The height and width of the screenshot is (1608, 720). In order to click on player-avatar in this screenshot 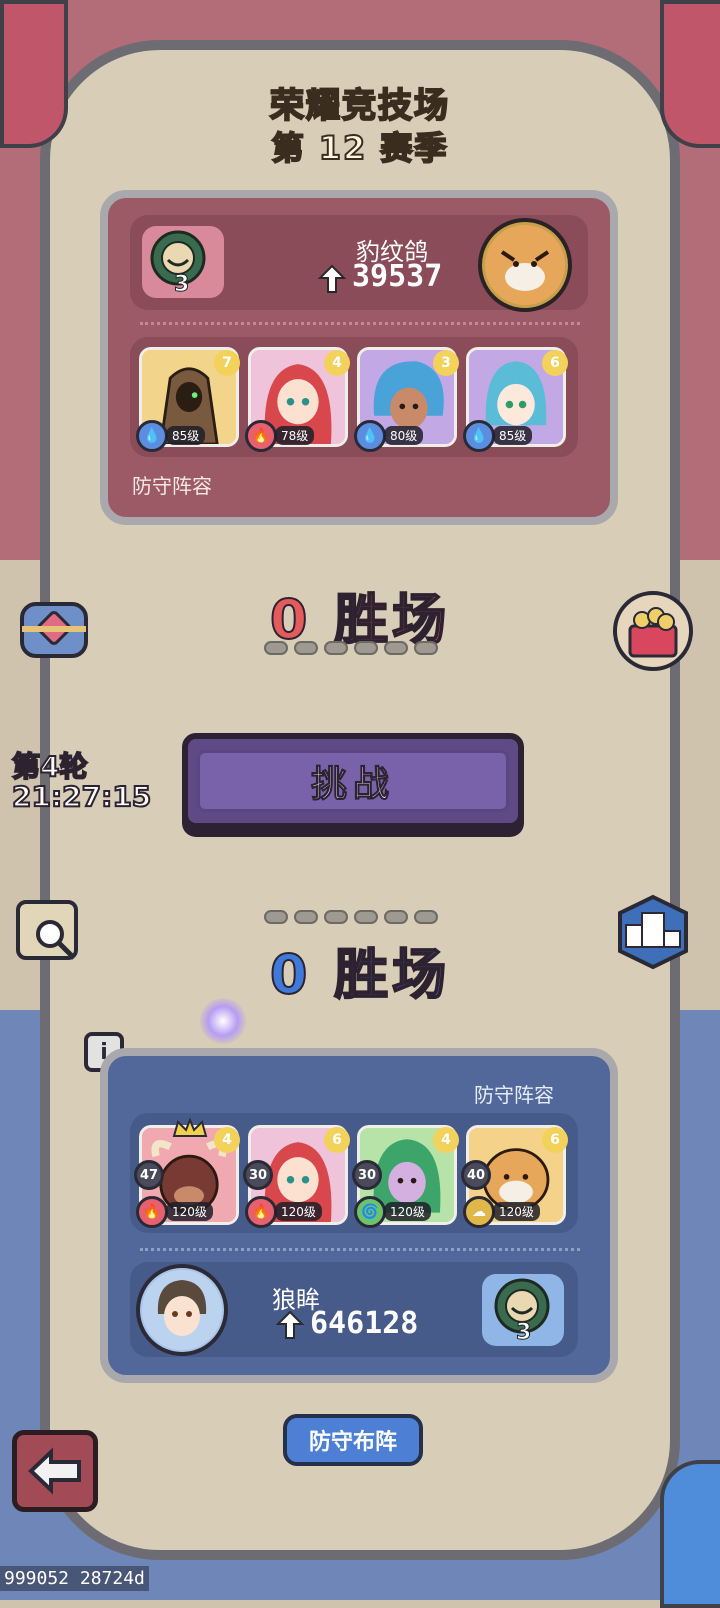, I will do `click(182, 1310)`.